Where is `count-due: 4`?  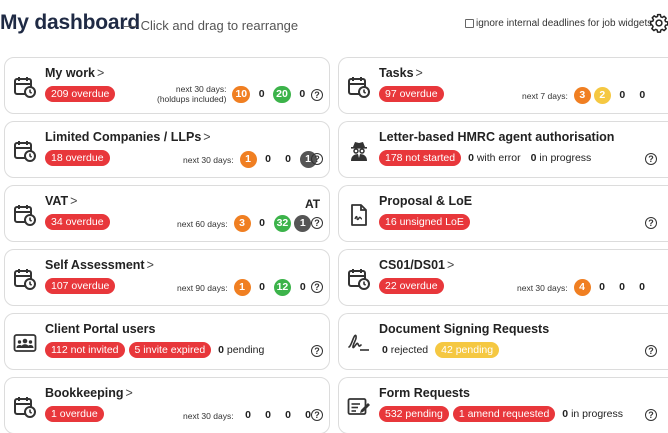
count-due: 4 is located at coordinates (582, 287).